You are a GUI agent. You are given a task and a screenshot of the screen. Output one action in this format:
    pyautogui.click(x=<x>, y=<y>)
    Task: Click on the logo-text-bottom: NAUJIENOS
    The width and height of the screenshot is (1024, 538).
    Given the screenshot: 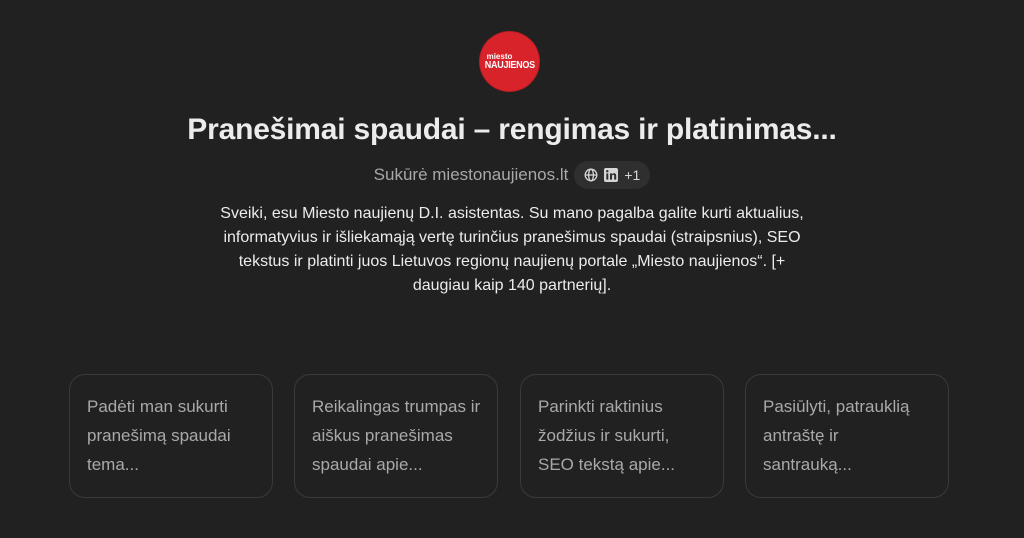 What is the action you would take?
    pyautogui.click(x=509, y=65)
    